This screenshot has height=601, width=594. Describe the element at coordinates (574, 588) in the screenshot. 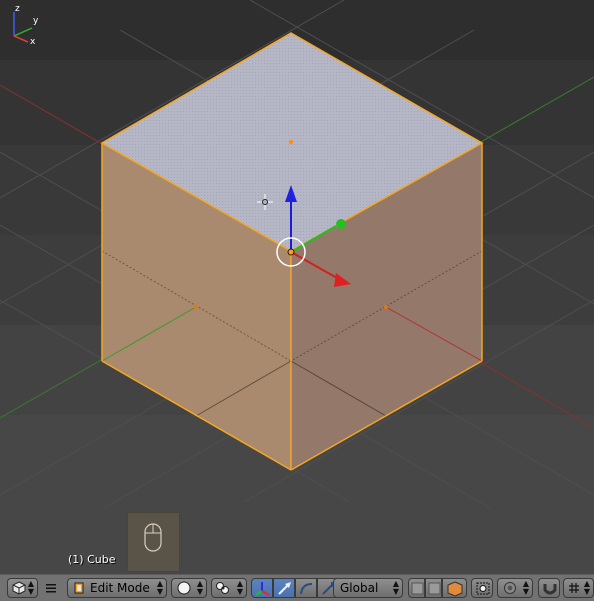

I see `snap-increment-icon` at that location.